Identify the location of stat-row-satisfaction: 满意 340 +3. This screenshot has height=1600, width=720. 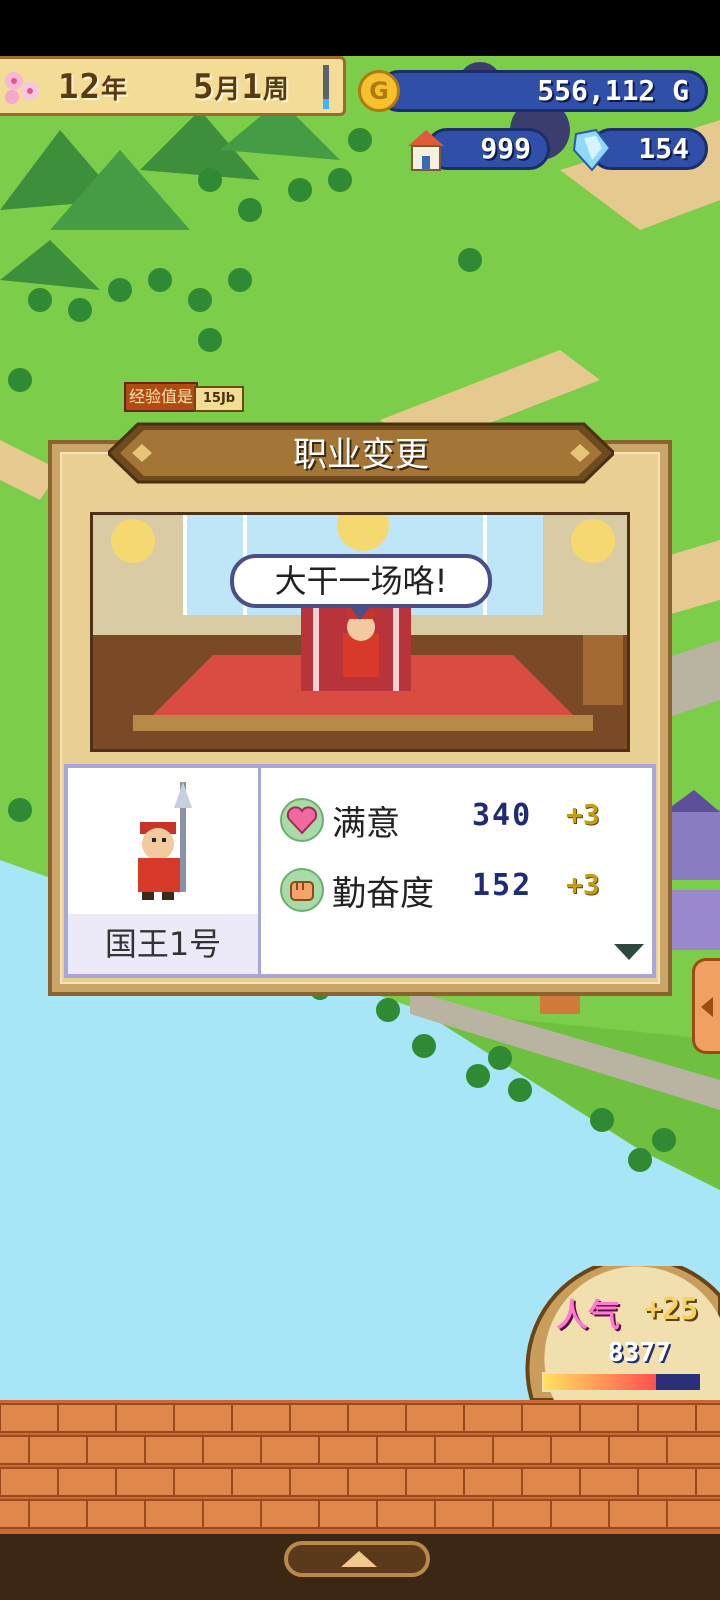
(466, 820).